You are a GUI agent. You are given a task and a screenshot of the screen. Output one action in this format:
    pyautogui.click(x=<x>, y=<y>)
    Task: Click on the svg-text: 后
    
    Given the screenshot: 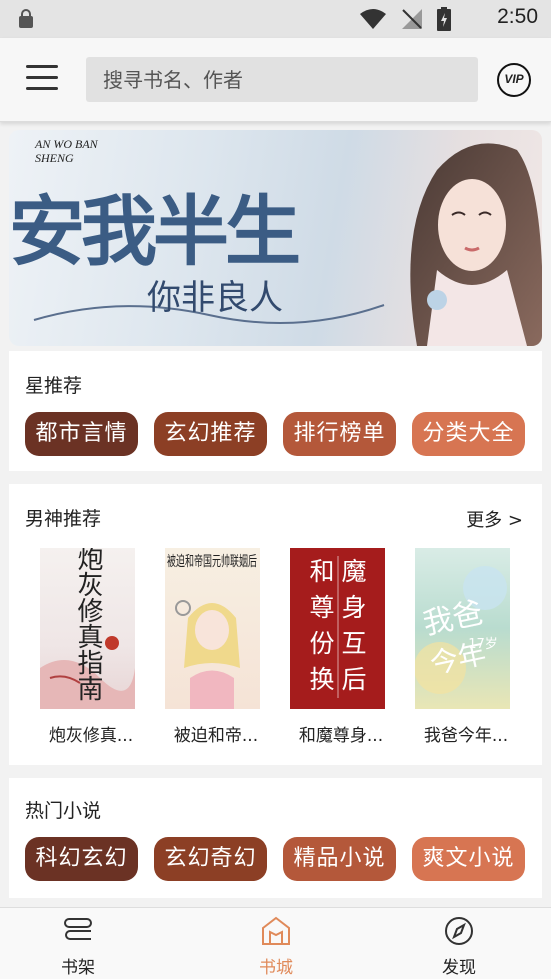 What is the action you would take?
    pyautogui.click(x=353, y=679)
    